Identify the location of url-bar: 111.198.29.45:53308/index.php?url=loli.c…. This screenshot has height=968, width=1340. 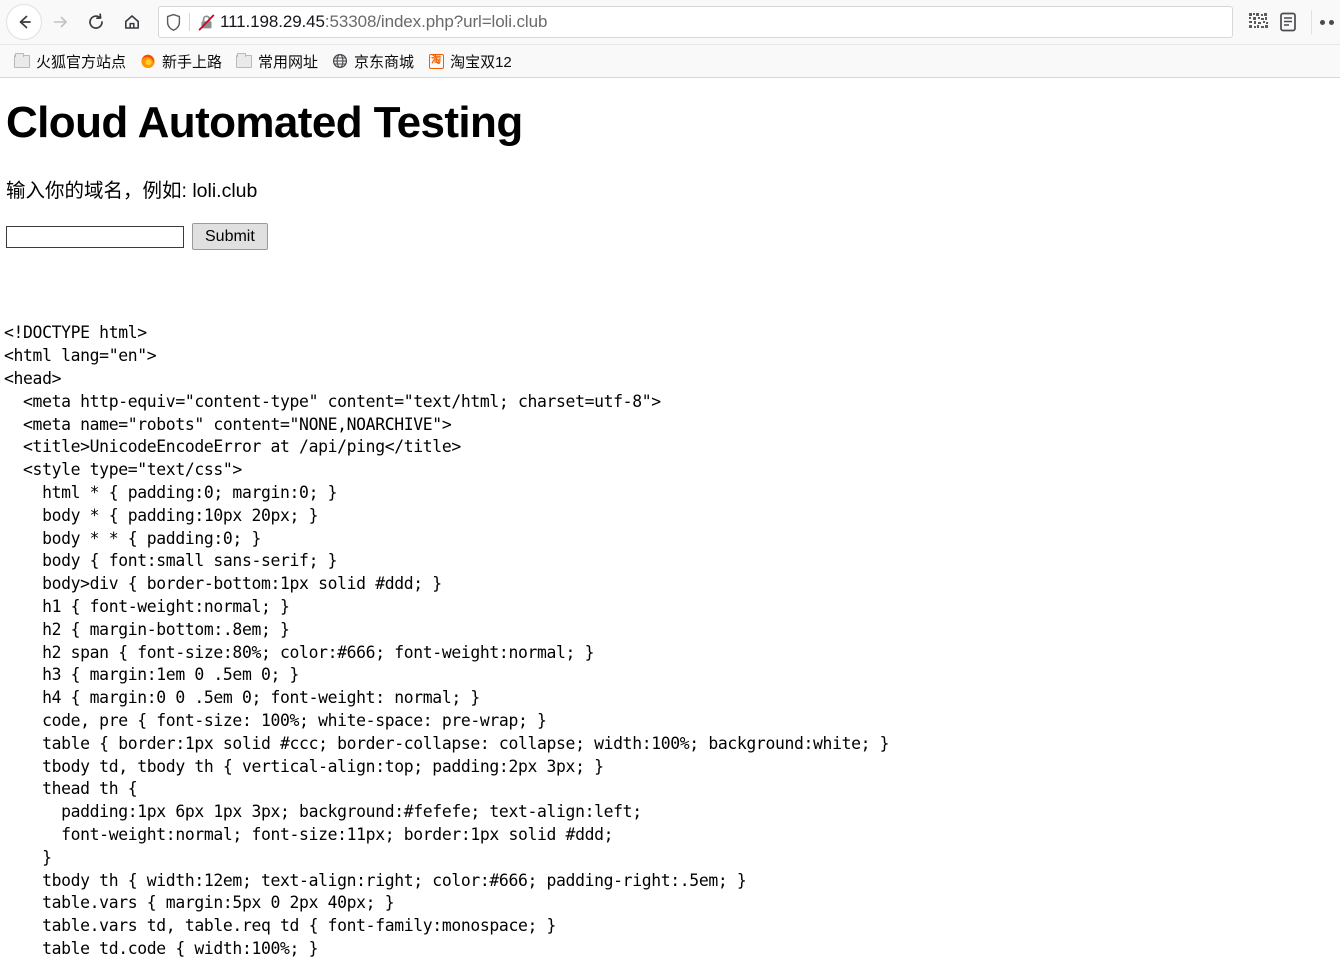
(695, 22).